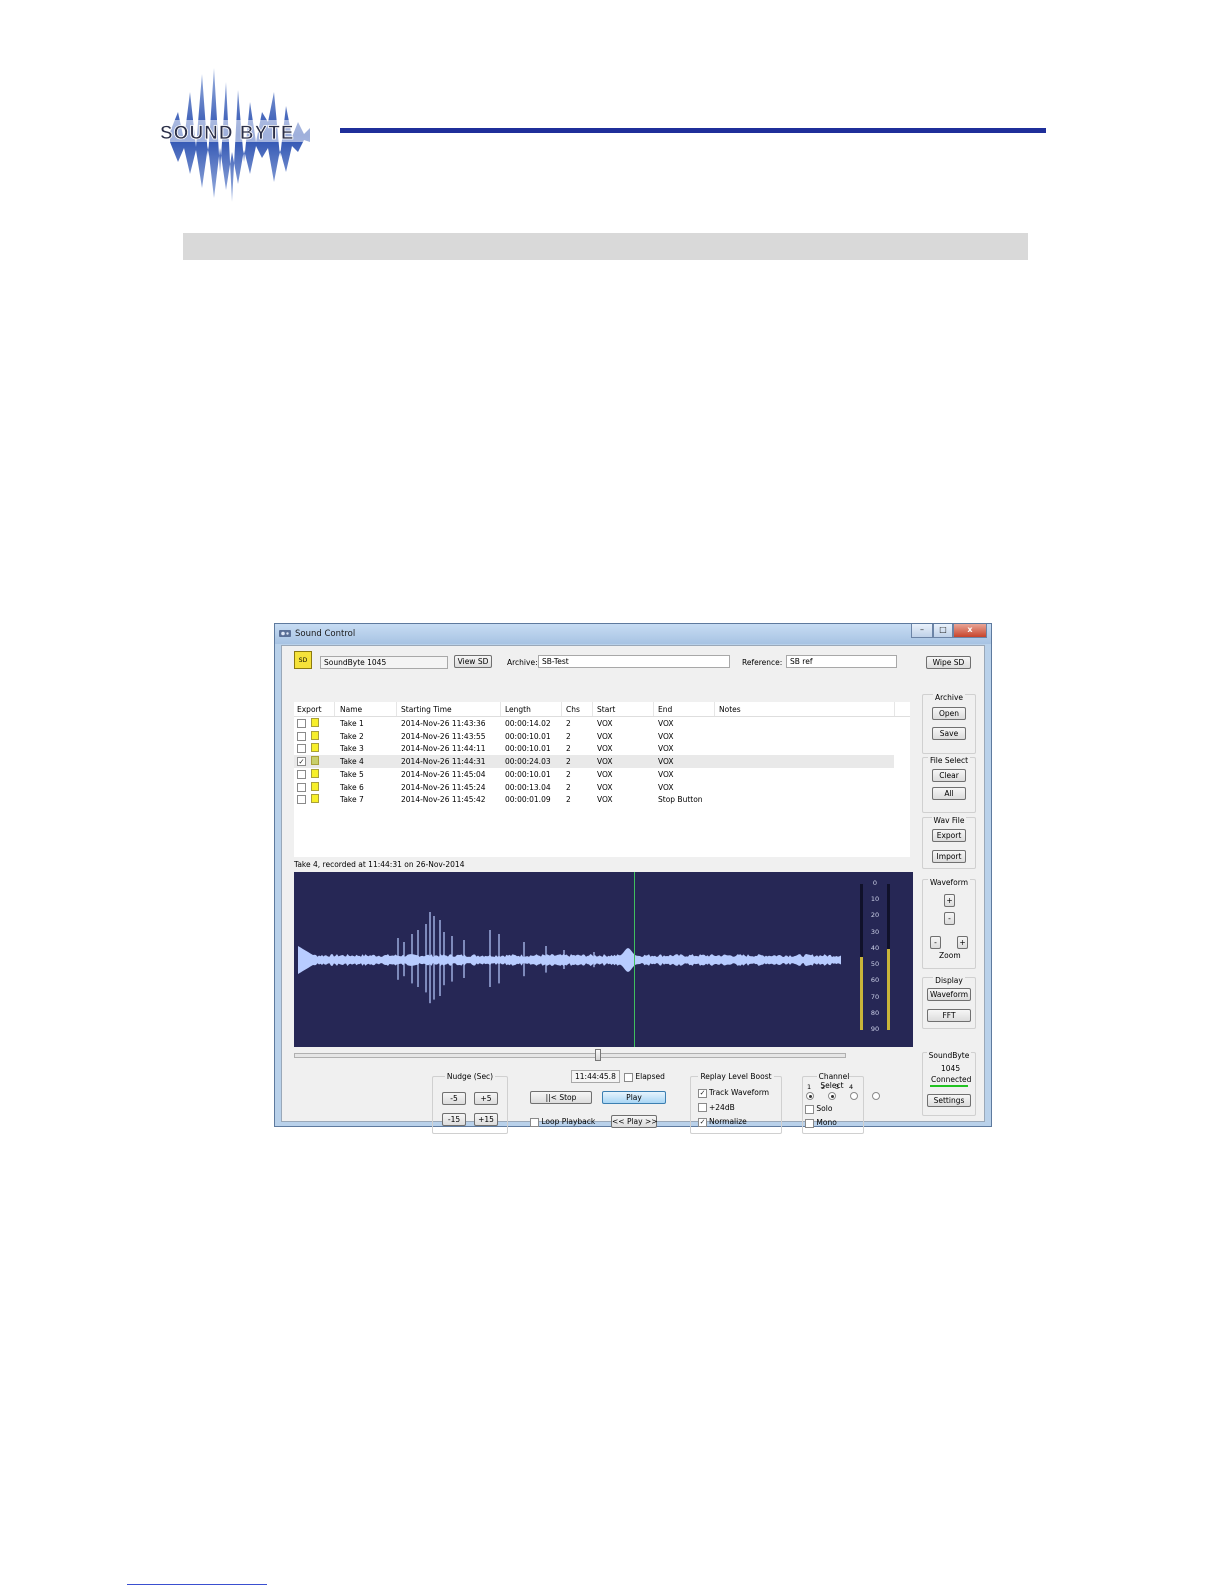 This screenshot has width=1225, height=1585. What do you see at coordinates (949, 793) in the screenshot?
I see `file-select-all-button: All` at bounding box center [949, 793].